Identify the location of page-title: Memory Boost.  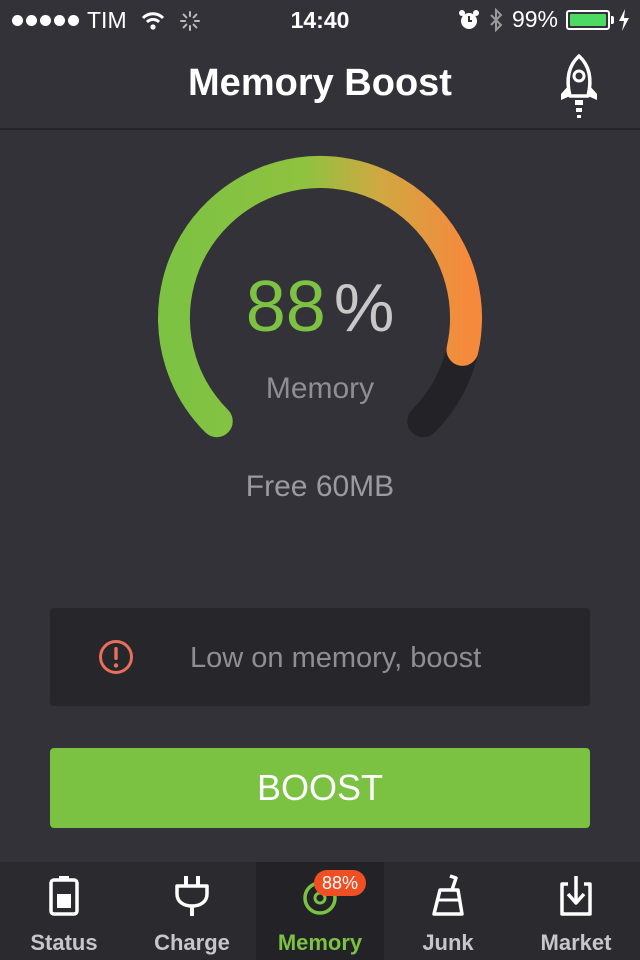
(320, 83).